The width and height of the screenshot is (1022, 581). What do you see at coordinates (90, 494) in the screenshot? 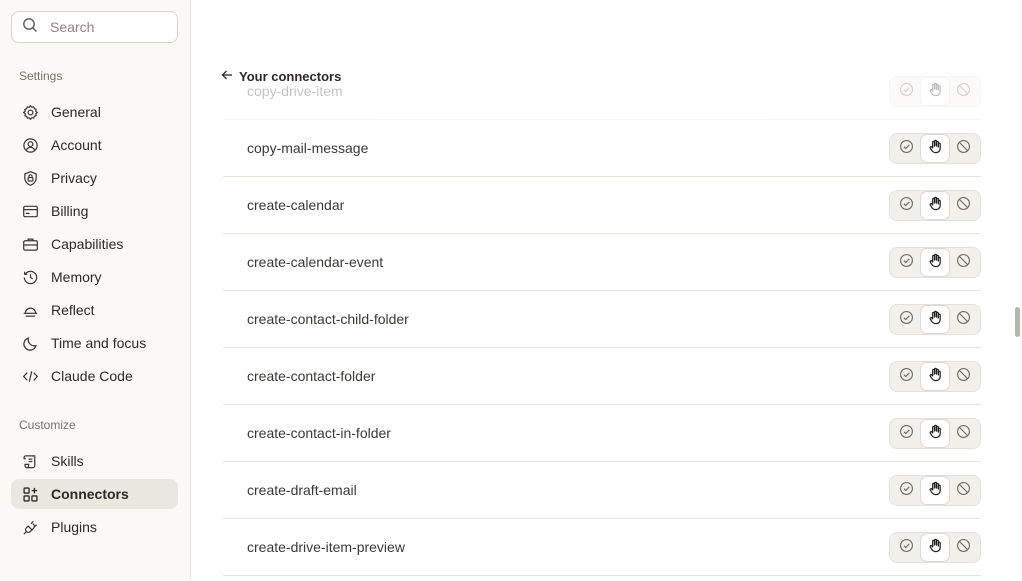
I see `sidebar-item-label: Connectors` at bounding box center [90, 494].